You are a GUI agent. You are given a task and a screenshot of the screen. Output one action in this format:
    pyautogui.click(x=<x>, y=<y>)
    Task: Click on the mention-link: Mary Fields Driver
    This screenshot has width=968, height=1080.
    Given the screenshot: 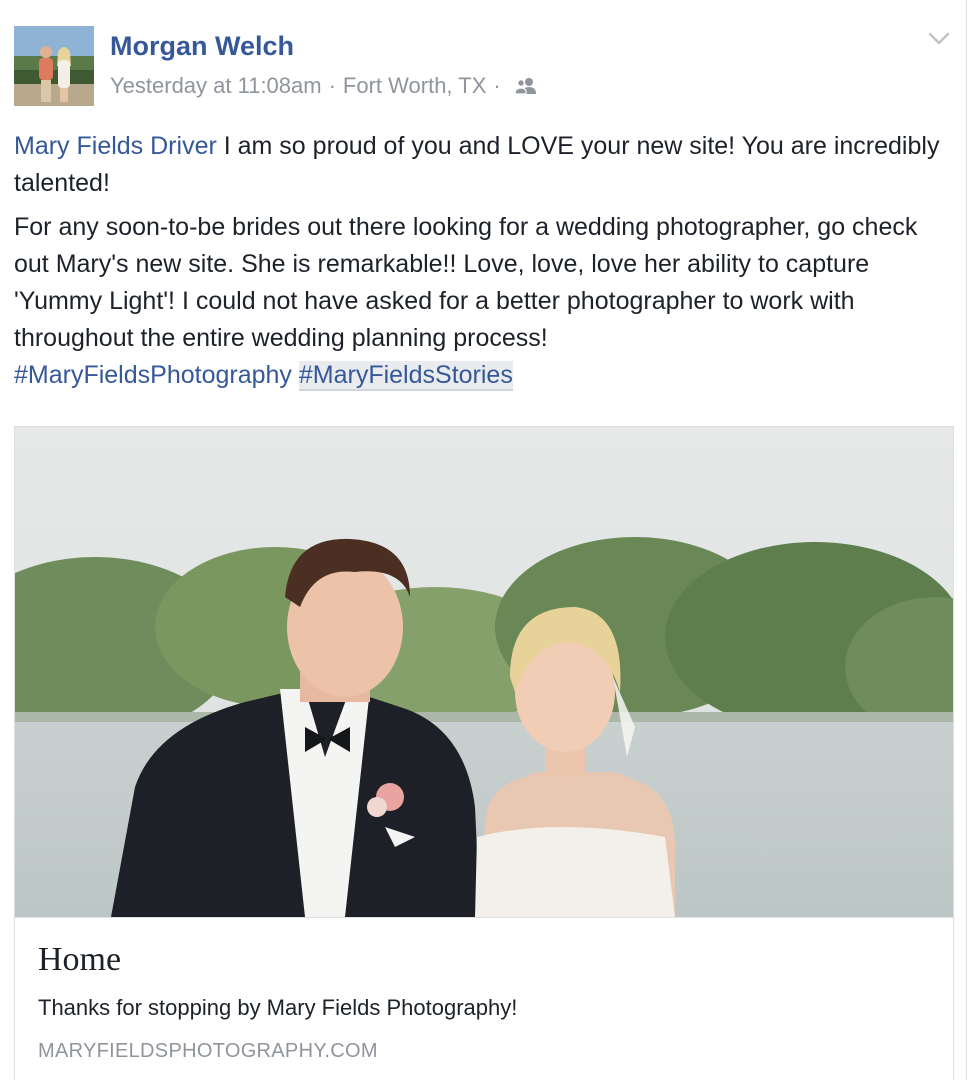 What is the action you would take?
    pyautogui.click(x=115, y=146)
    